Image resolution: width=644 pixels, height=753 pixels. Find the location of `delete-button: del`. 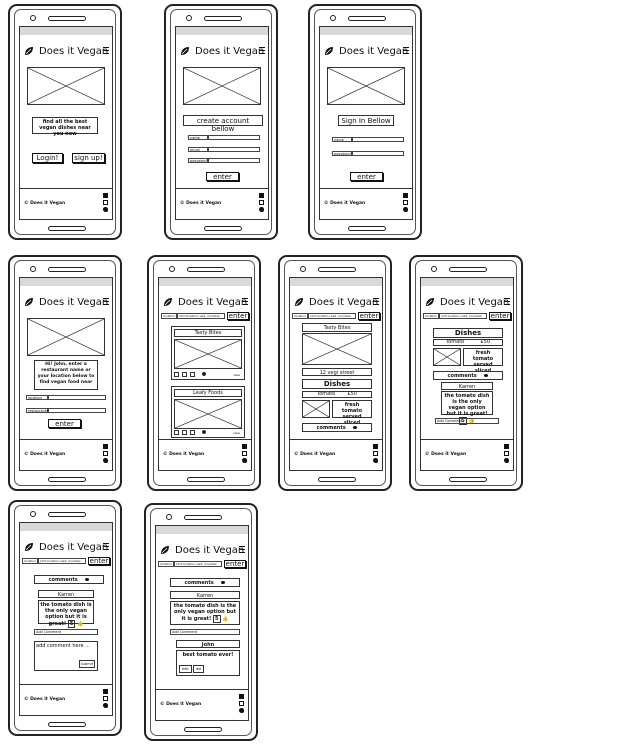

delete-button: del is located at coordinates (199, 669).